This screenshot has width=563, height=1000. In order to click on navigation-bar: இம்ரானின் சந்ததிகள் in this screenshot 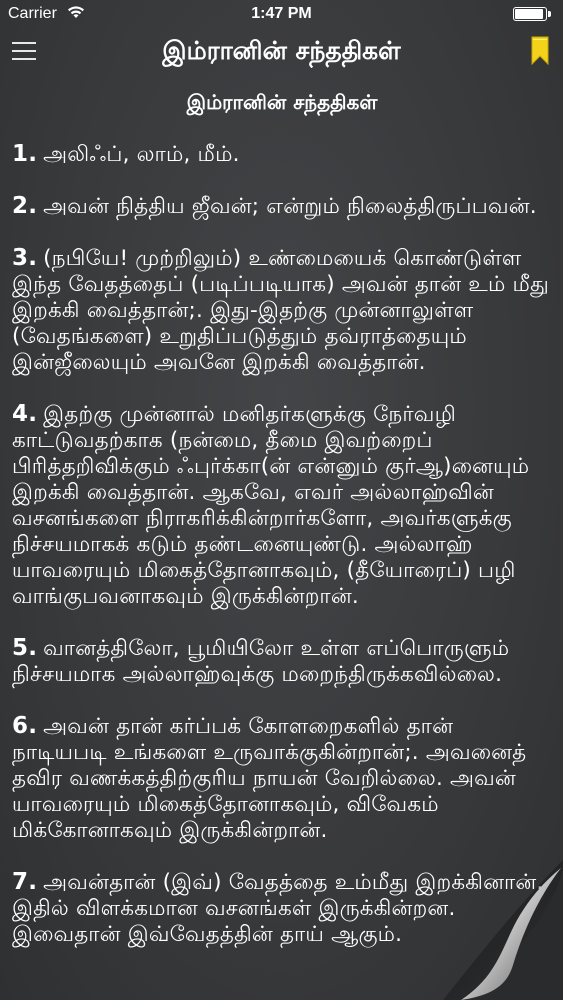, I will do `click(281, 56)`.